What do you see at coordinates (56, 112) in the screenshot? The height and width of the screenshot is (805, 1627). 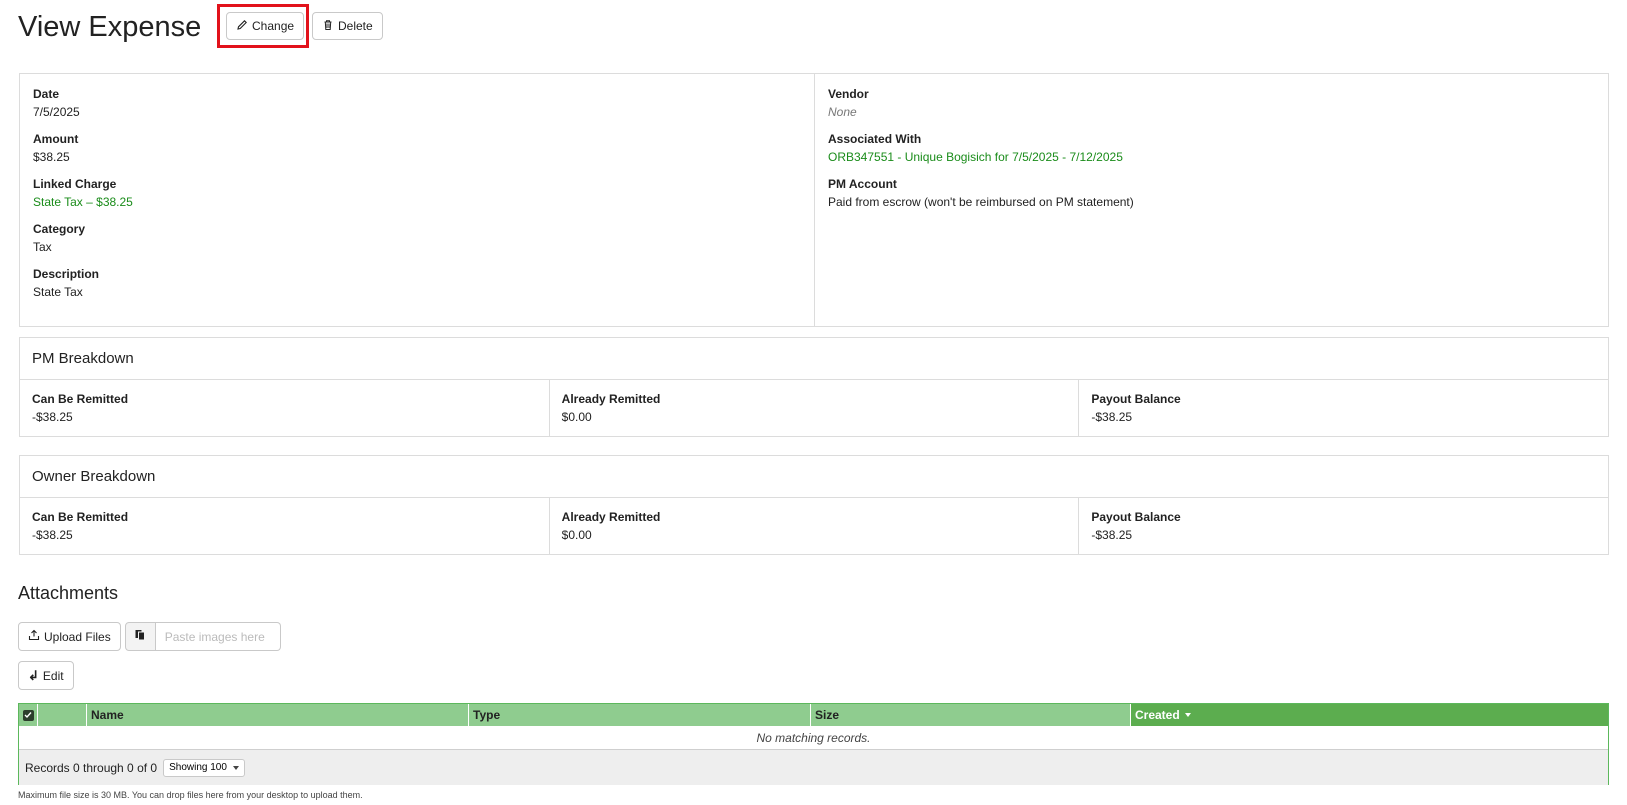 I see `field-value: 7/5/2025` at bounding box center [56, 112].